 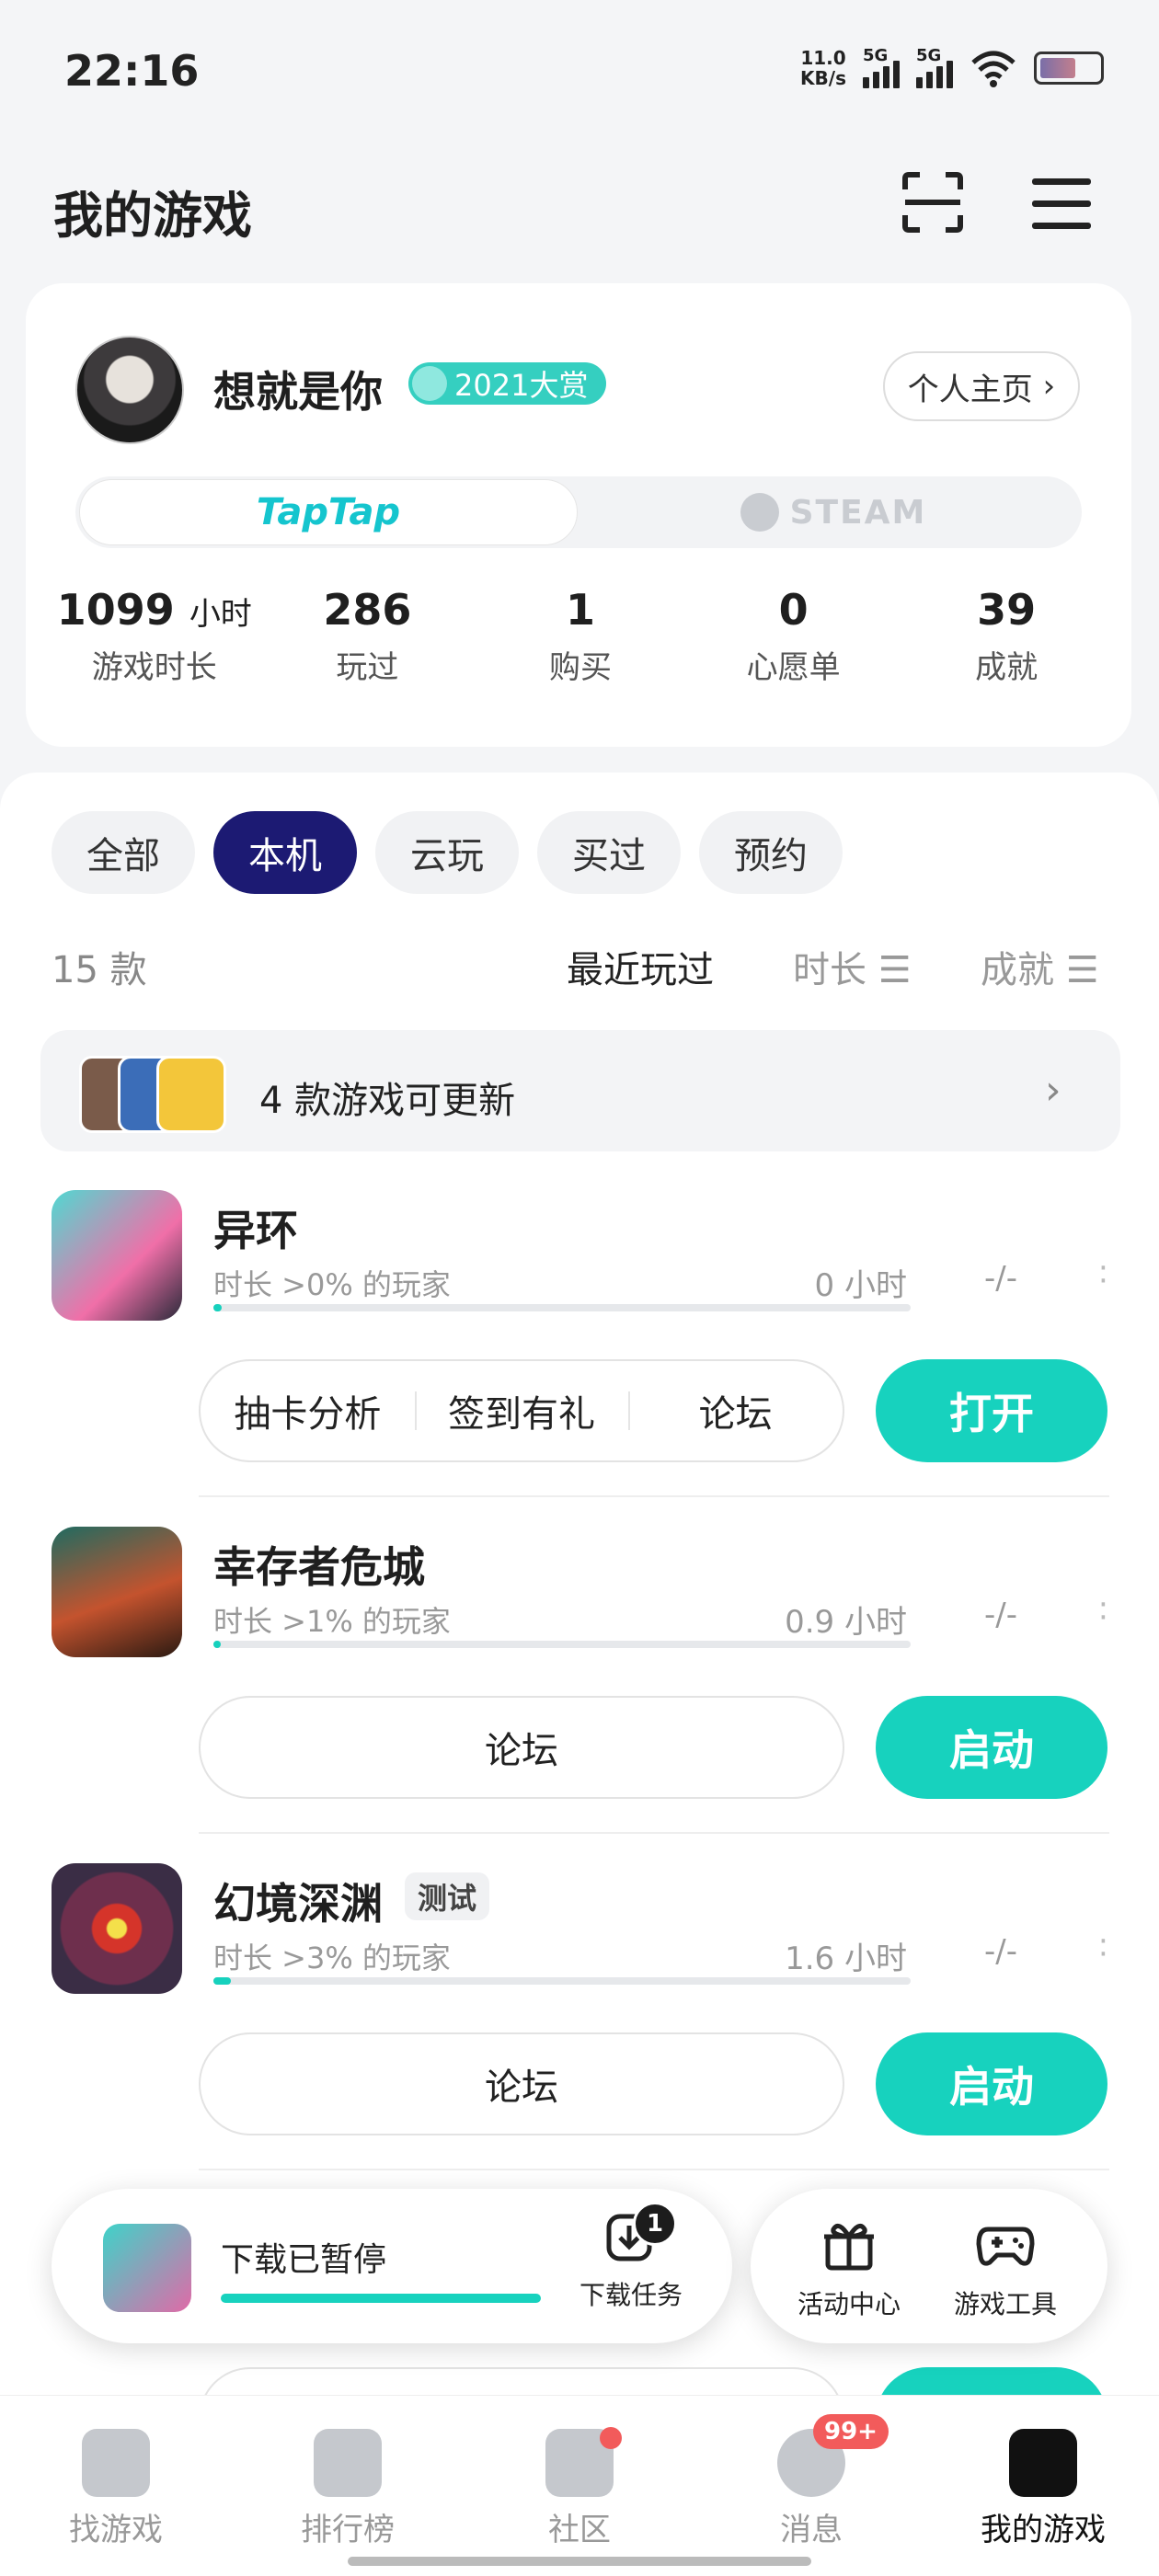 I want to click on chevron-right-icon: ›, so click(x=1053, y=1090).